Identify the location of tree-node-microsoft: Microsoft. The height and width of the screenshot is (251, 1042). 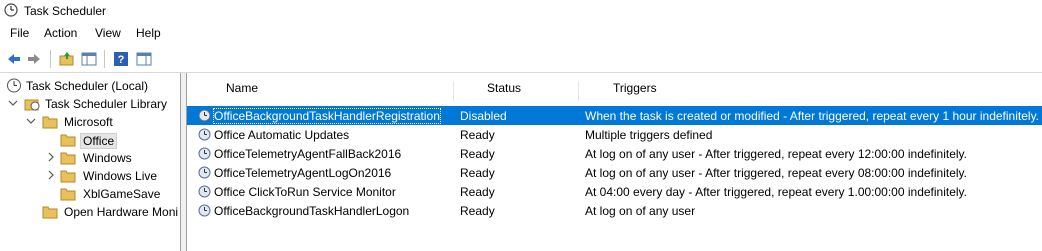
(90, 122).